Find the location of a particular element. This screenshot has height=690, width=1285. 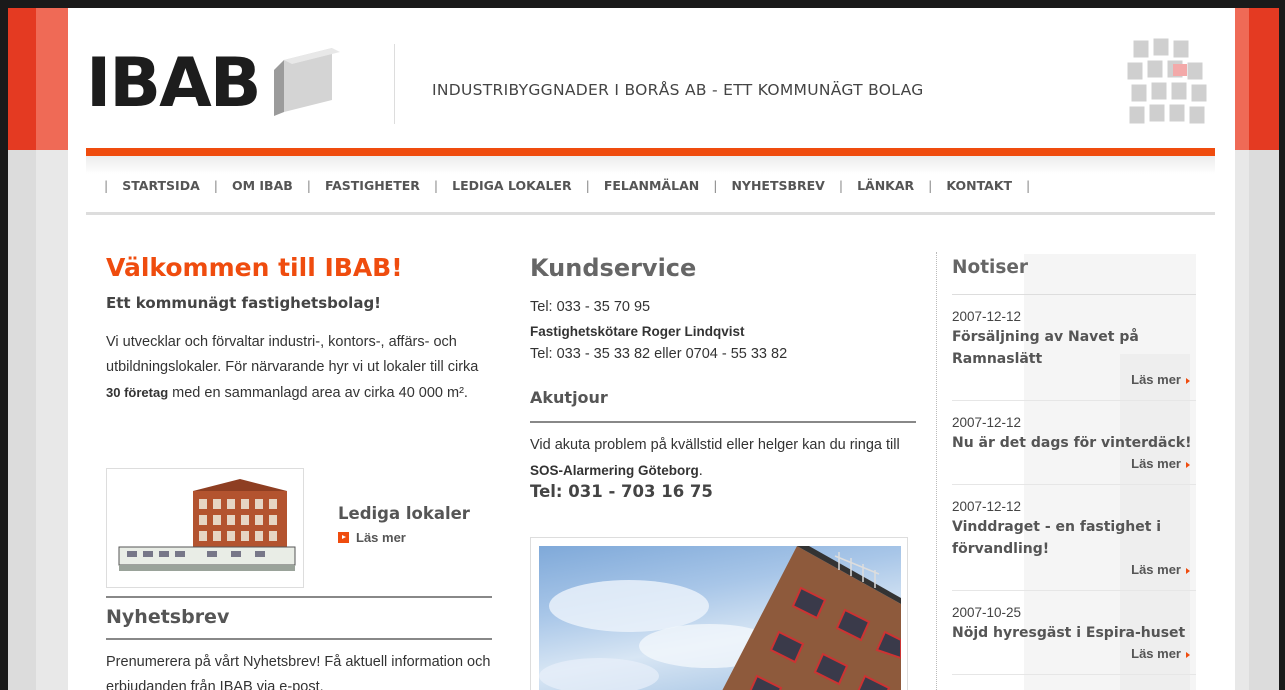

lediga-read-more-label: Läs mer is located at coordinates (381, 537).